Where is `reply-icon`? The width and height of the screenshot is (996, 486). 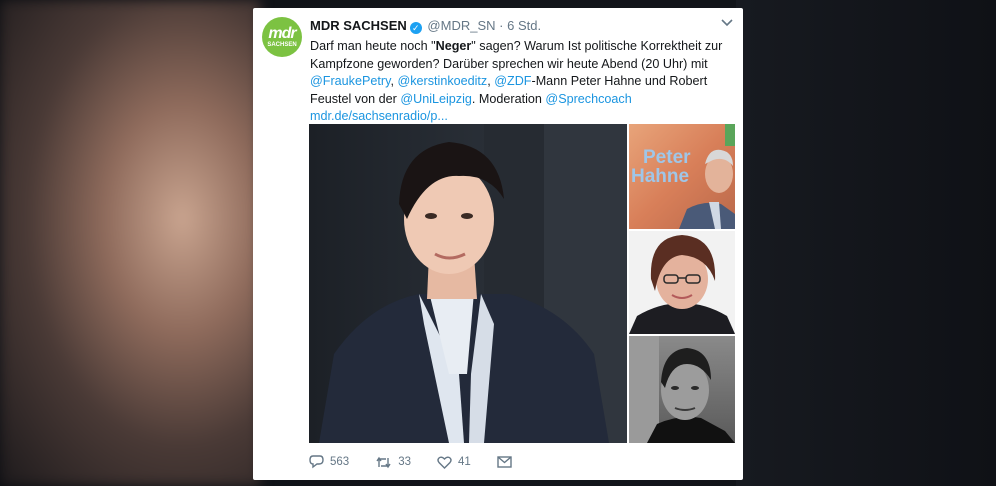
reply-icon is located at coordinates (316, 462).